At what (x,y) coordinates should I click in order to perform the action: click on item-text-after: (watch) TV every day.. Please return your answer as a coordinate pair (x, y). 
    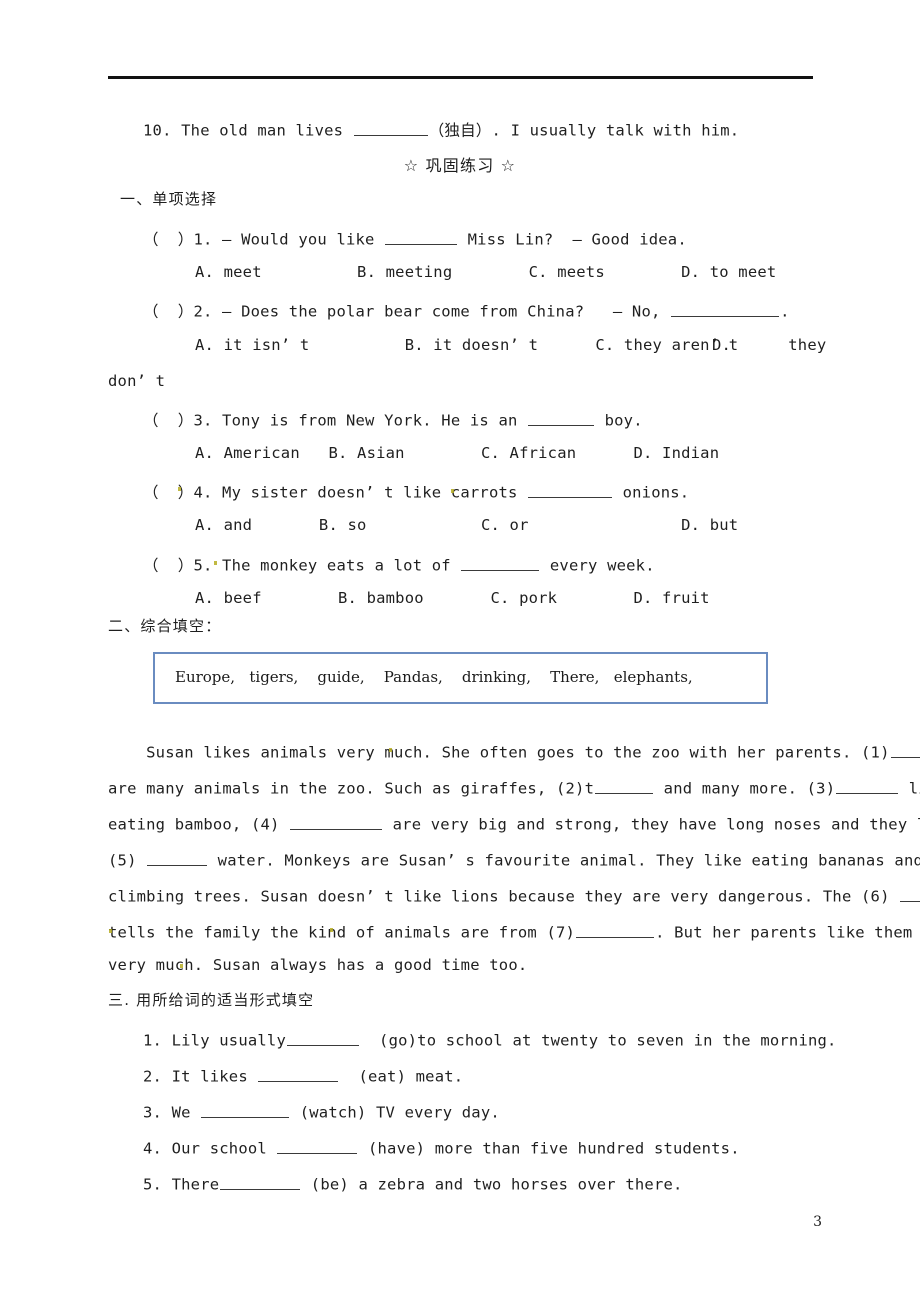
    Looking at the image, I should click on (395, 1112).